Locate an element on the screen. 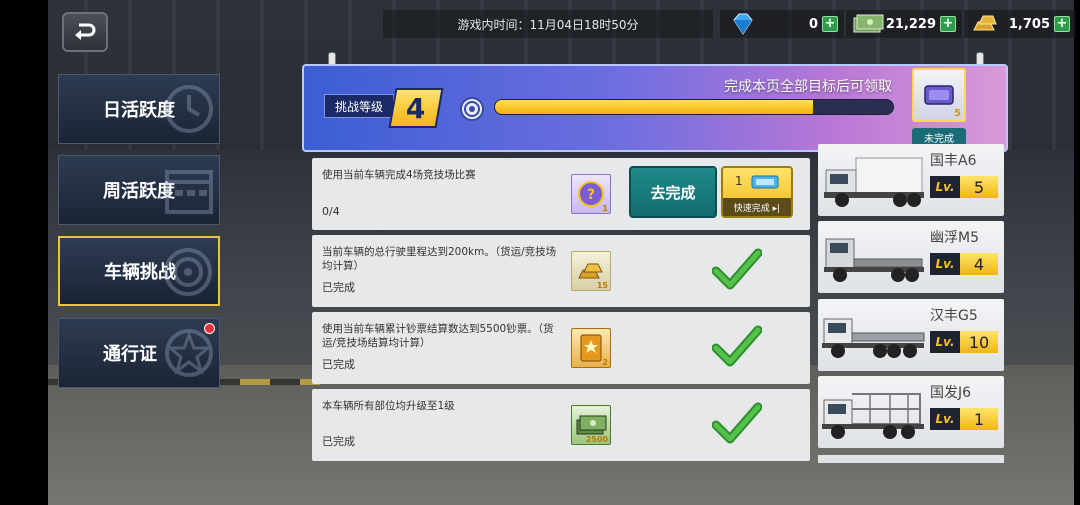 This screenshot has height=505, width=1080. vehicle-level: 10 is located at coordinates (979, 342).